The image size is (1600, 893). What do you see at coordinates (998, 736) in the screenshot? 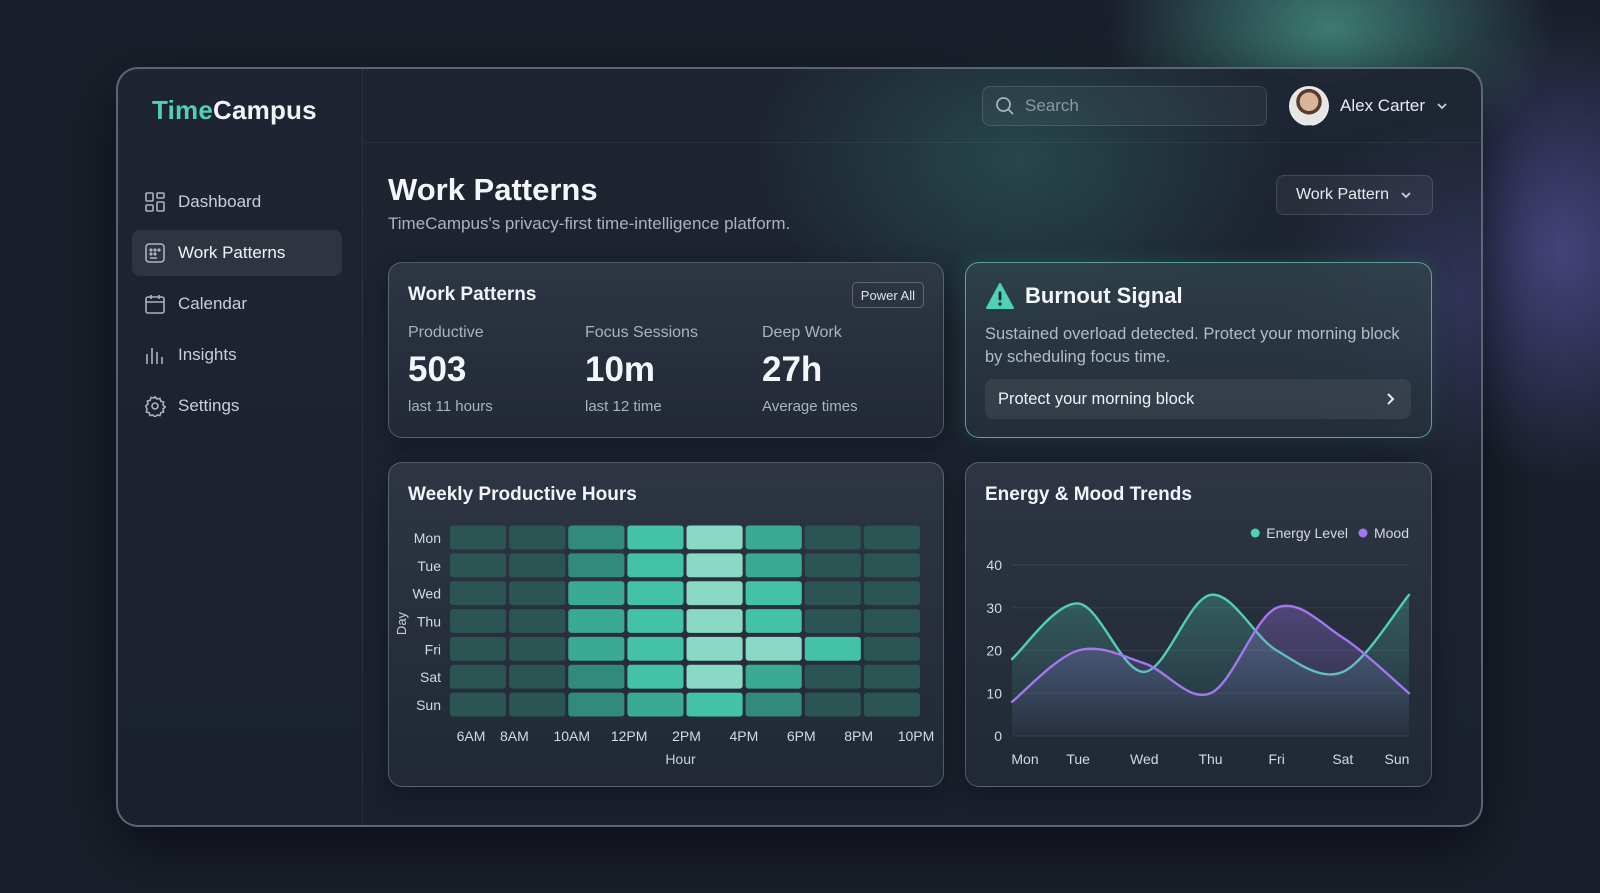
I see `y-tick-label: 0` at bounding box center [998, 736].